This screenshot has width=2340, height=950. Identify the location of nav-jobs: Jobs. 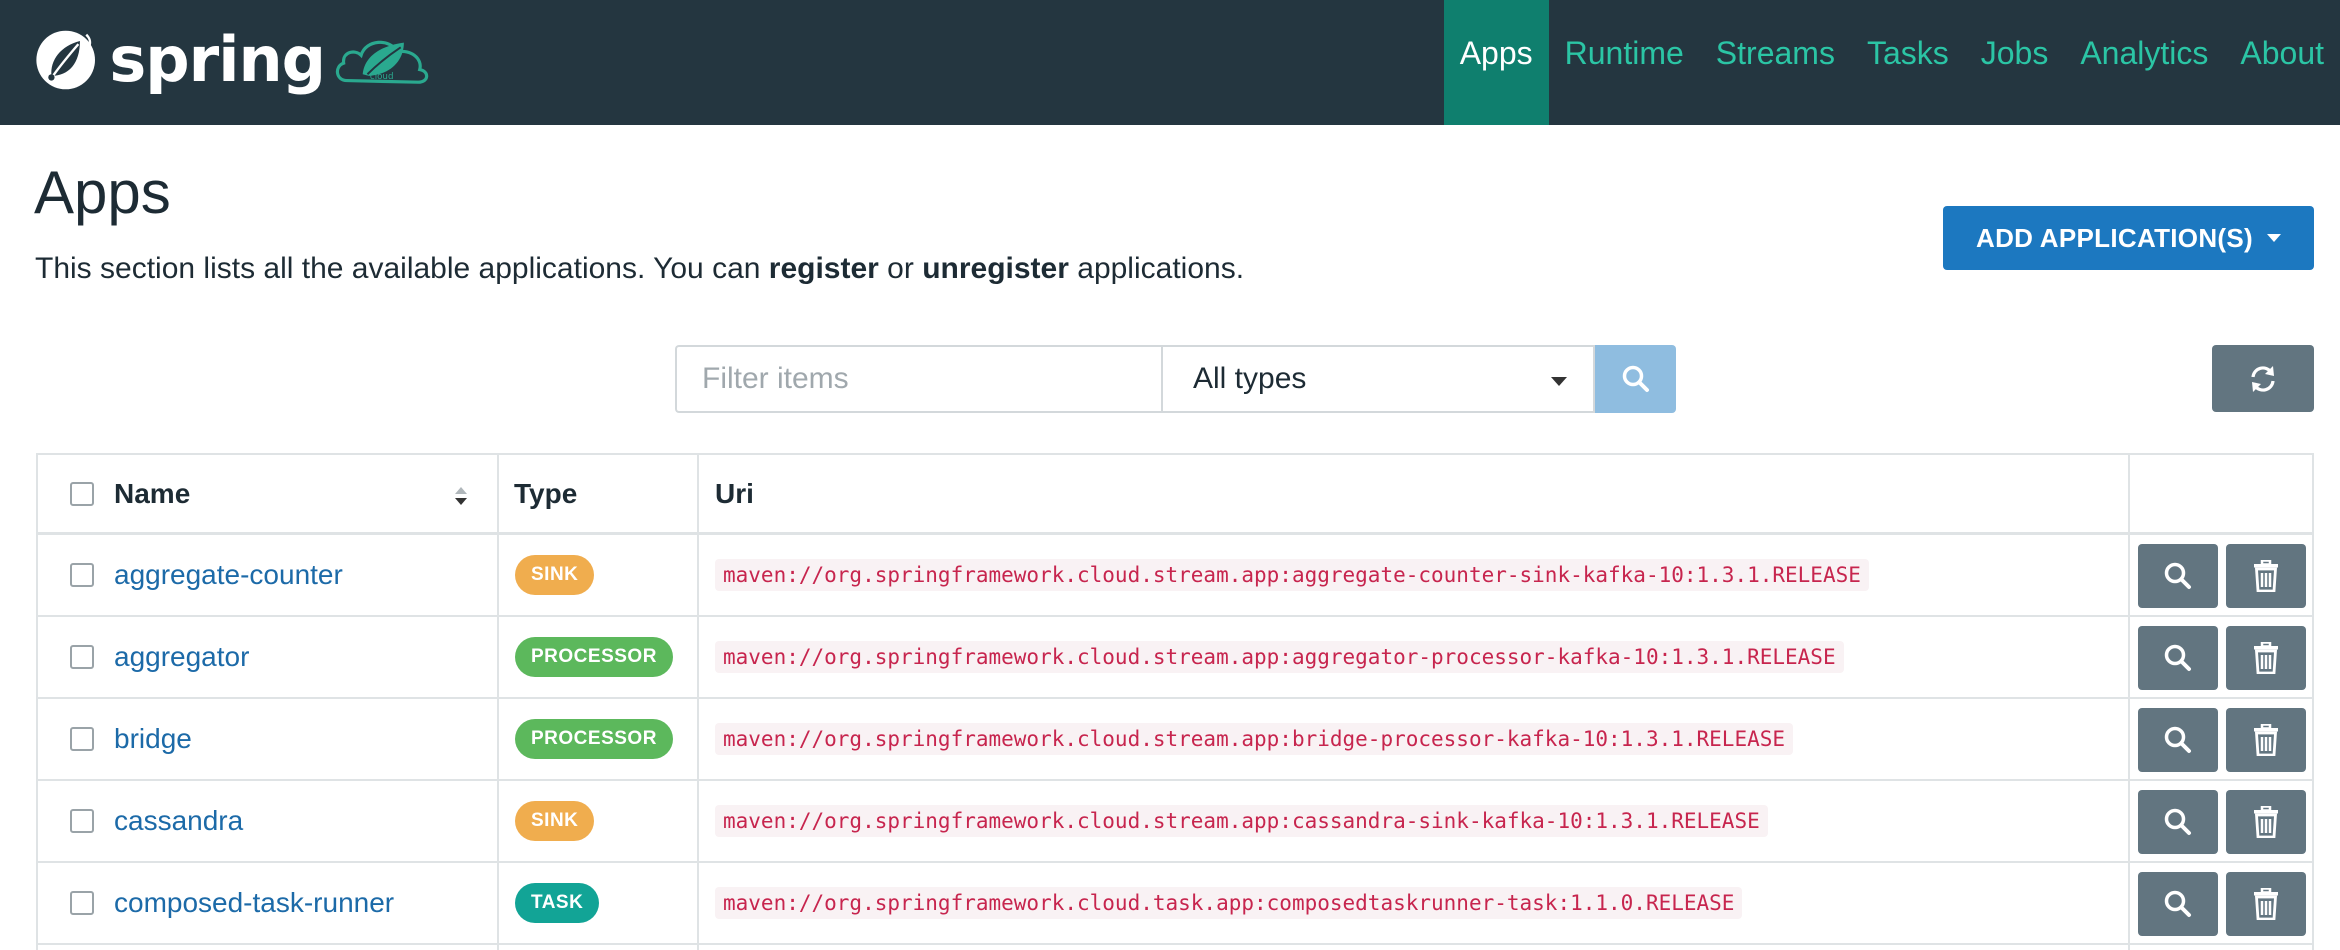
(2015, 62).